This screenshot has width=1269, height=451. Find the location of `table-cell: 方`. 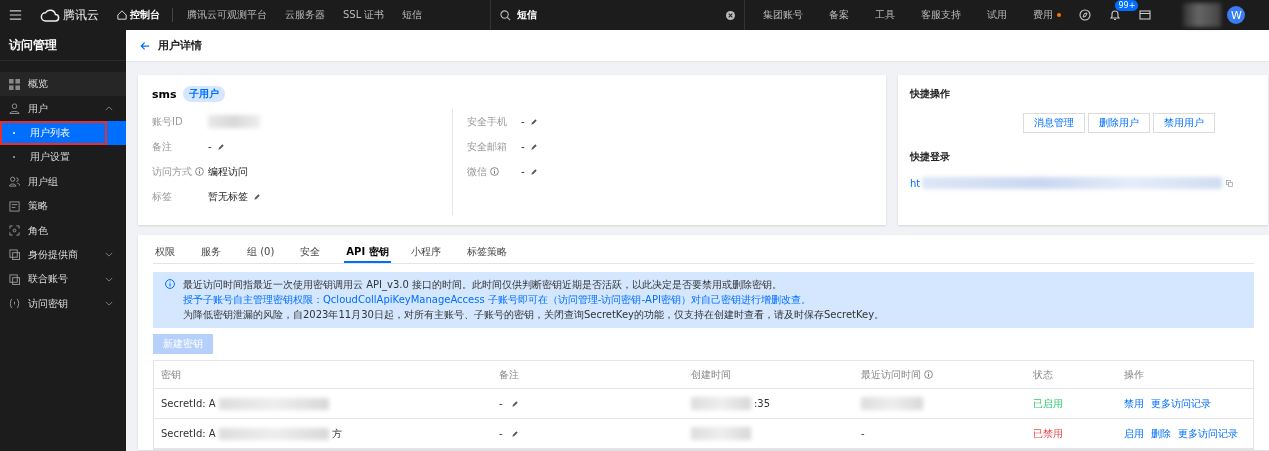

table-cell: 方 is located at coordinates (336, 433).